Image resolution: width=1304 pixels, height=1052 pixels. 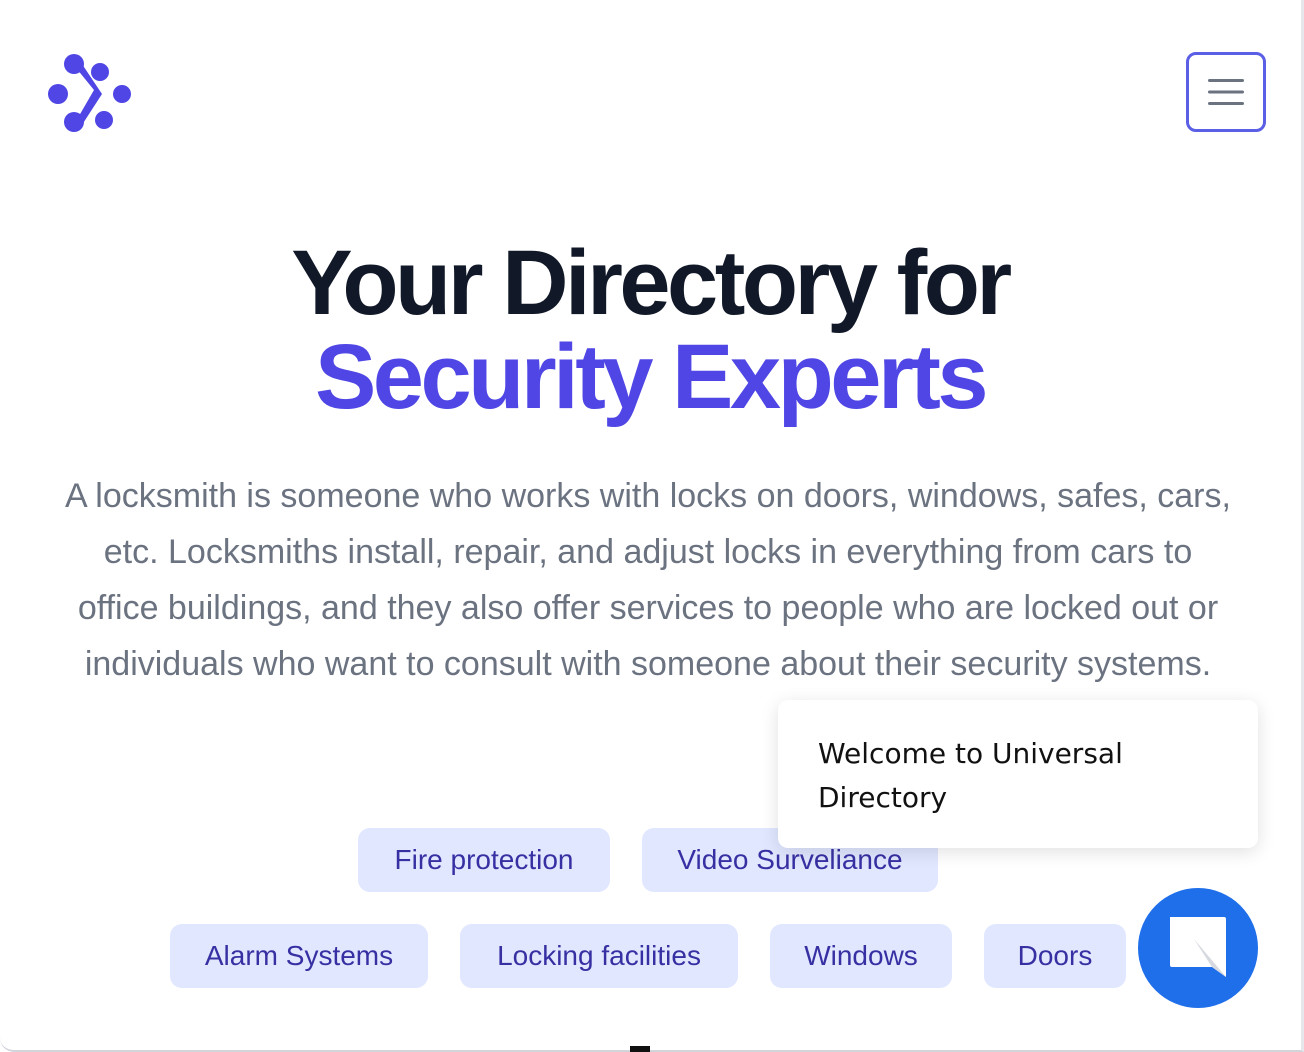 I want to click on bottom-edge-mark, so click(x=640, y=1049).